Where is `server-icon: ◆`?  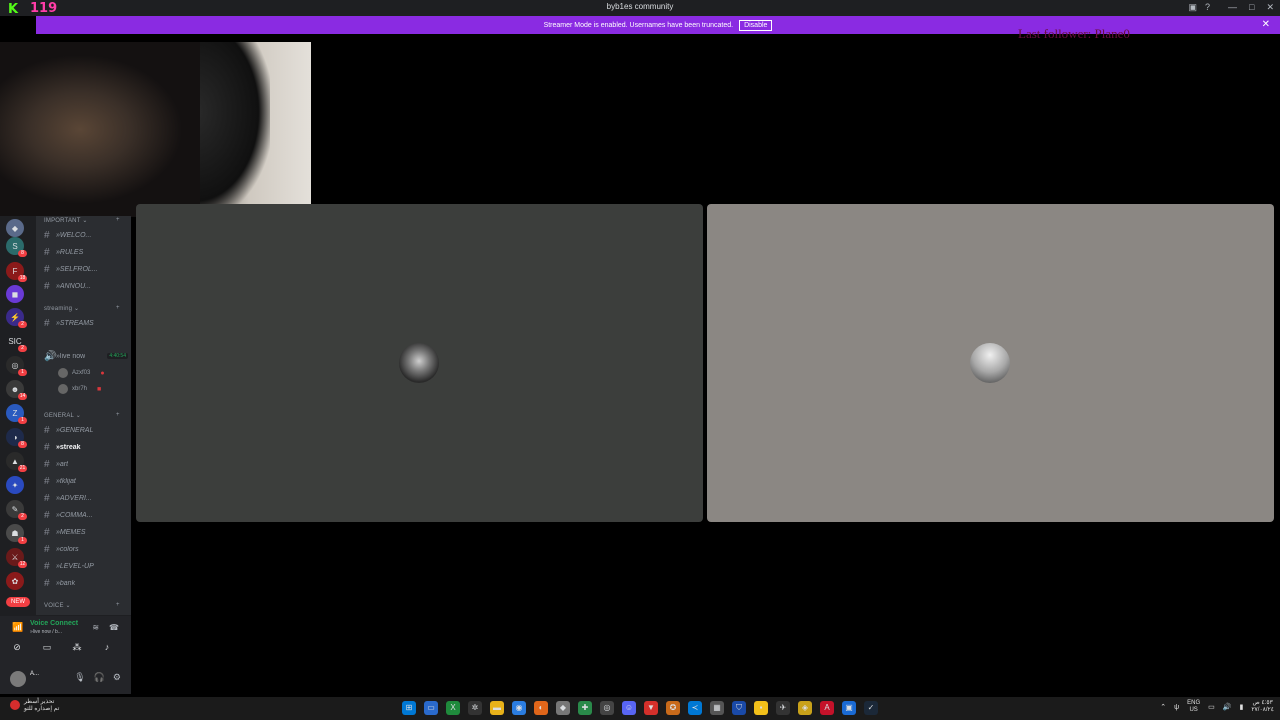
server-icon: ◆ is located at coordinates (15, 228).